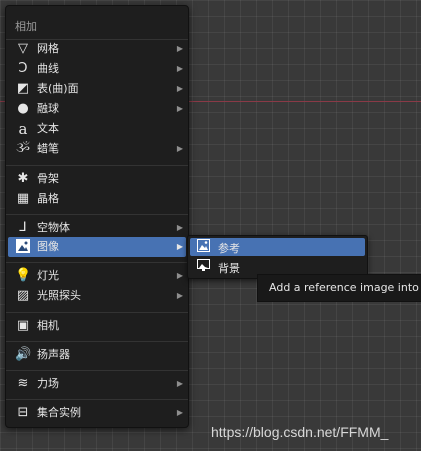 This screenshot has width=421, height=451. What do you see at coordinates (23, 247) in the screenshot?
I see `image-icon` at bounding box center [23, 247].